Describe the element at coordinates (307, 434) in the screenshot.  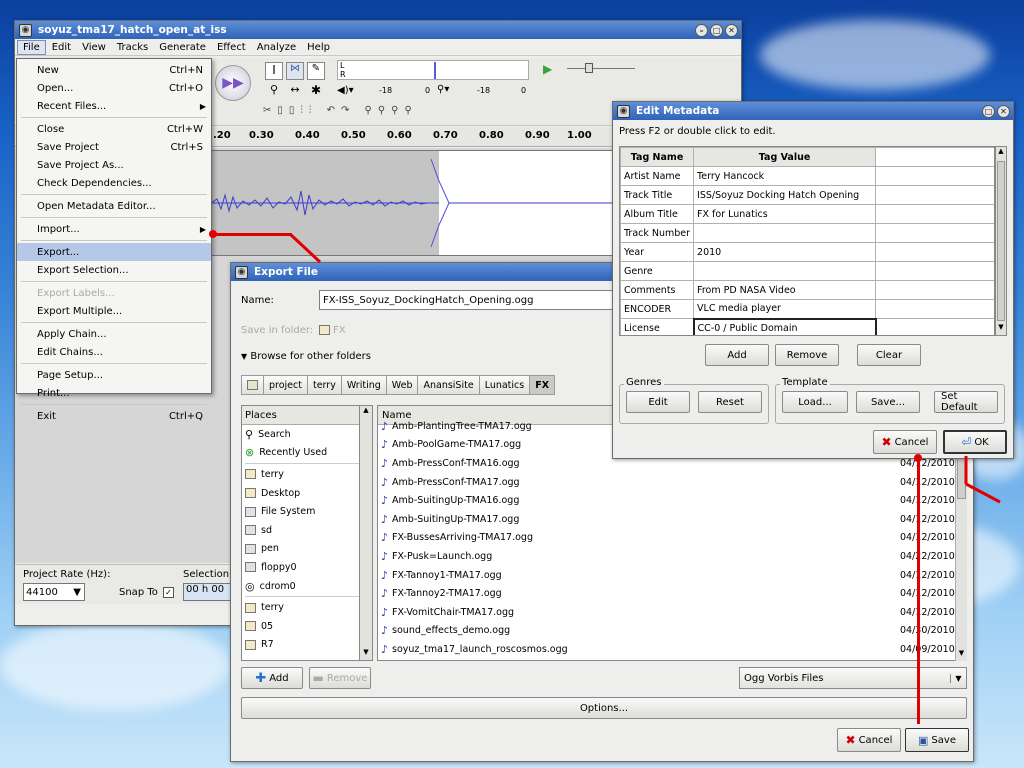
I see `place-item: ⚲ Search` at that location.